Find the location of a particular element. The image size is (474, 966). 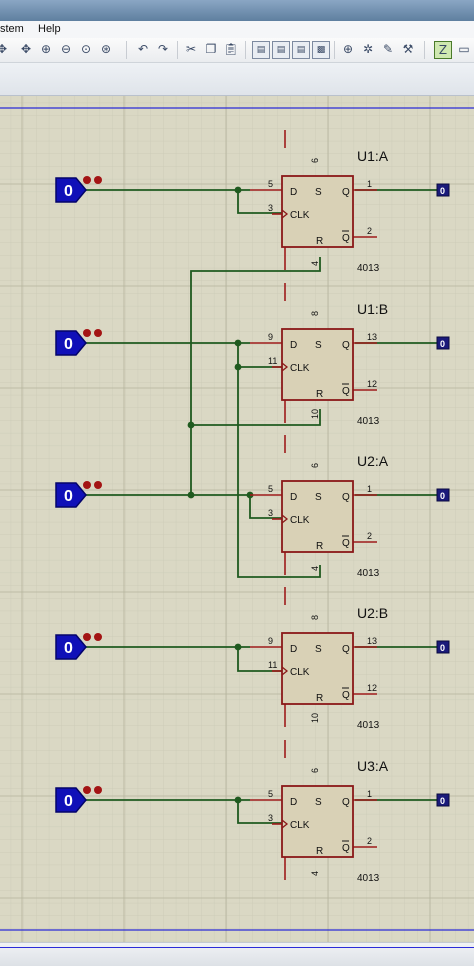

pick-device-icon: ⊕ is located at coordinates (348, 49).